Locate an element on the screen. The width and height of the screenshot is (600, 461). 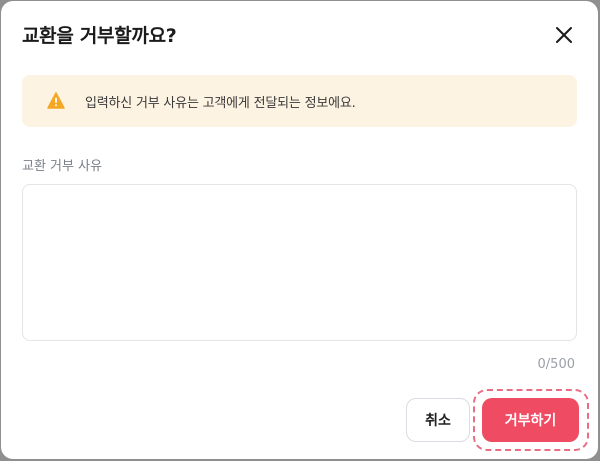
reject-button: 거부하기 is located at coordinates (530, 420).